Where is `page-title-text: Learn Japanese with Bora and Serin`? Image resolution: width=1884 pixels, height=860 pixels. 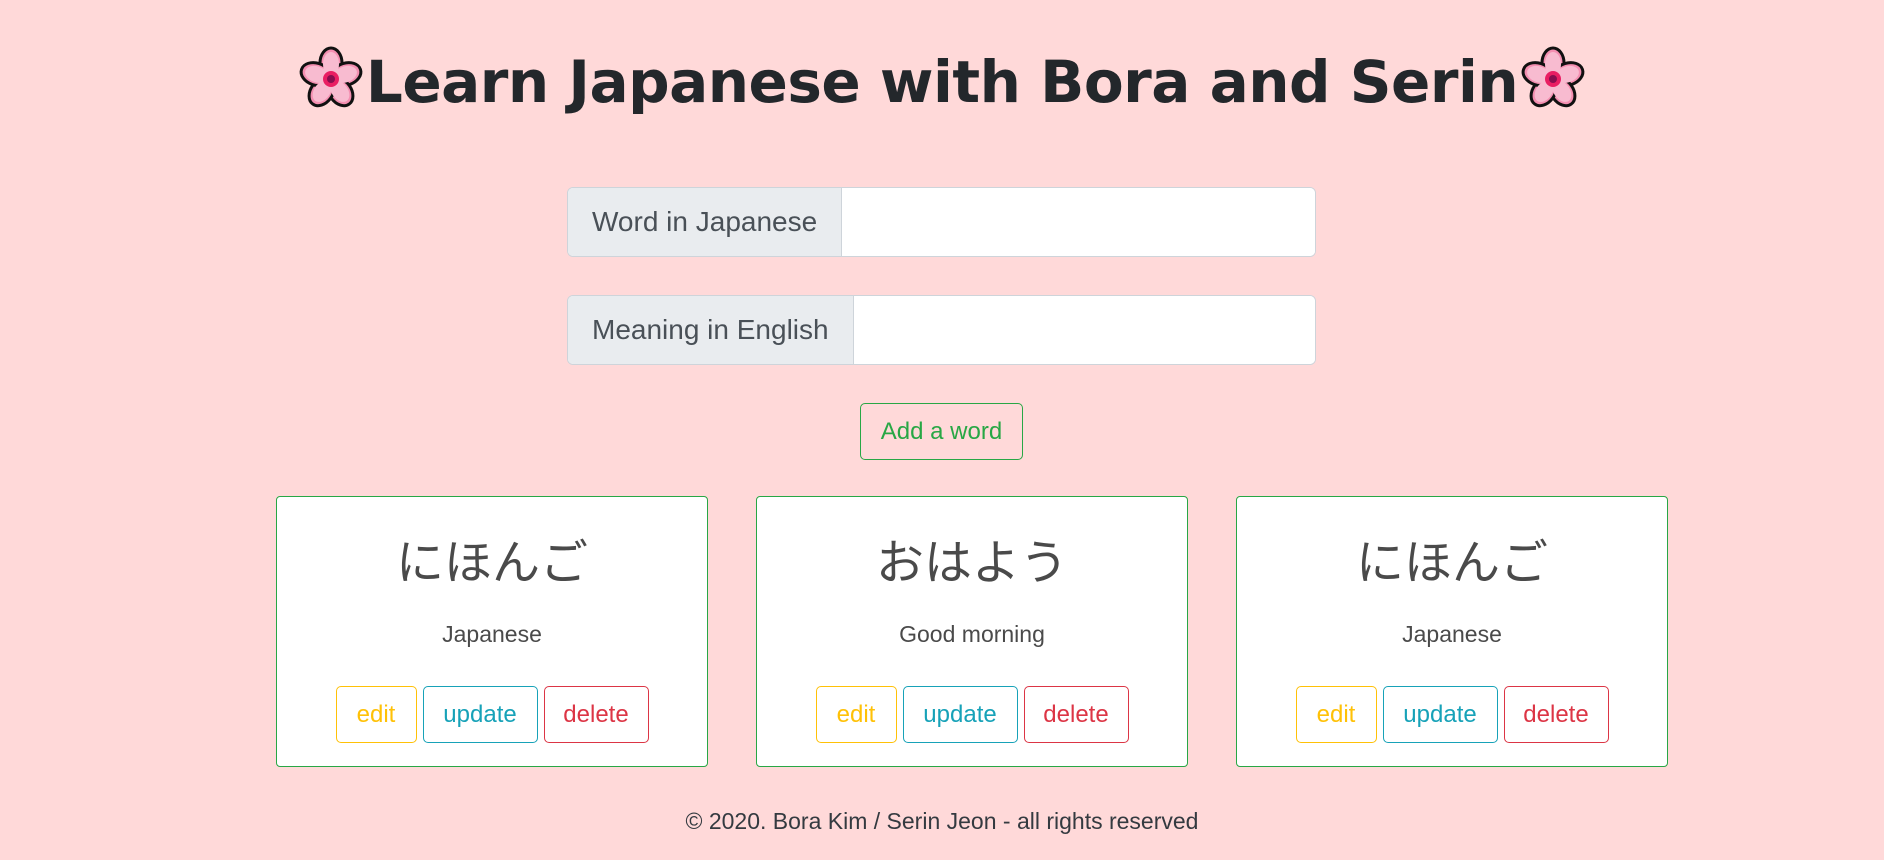
page-title-text: Learn Japanese with Bora and Serin is located at coordinates (942, 82).